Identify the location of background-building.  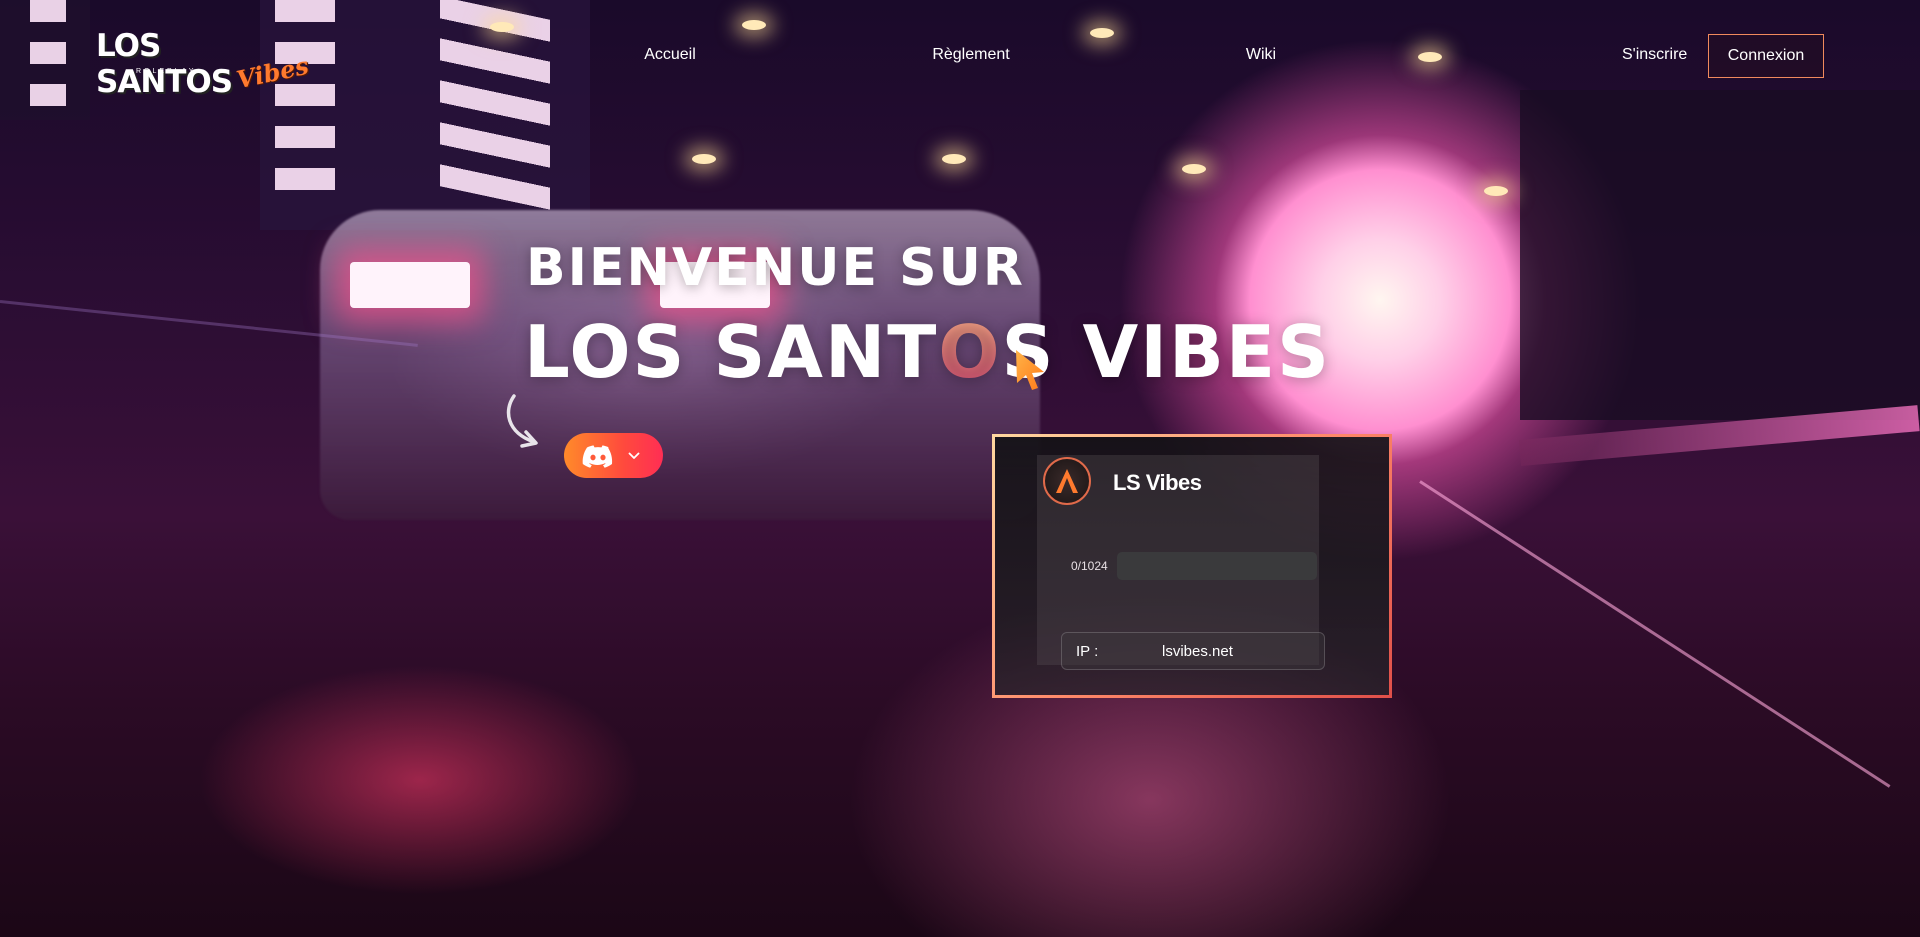
(1720, 255).